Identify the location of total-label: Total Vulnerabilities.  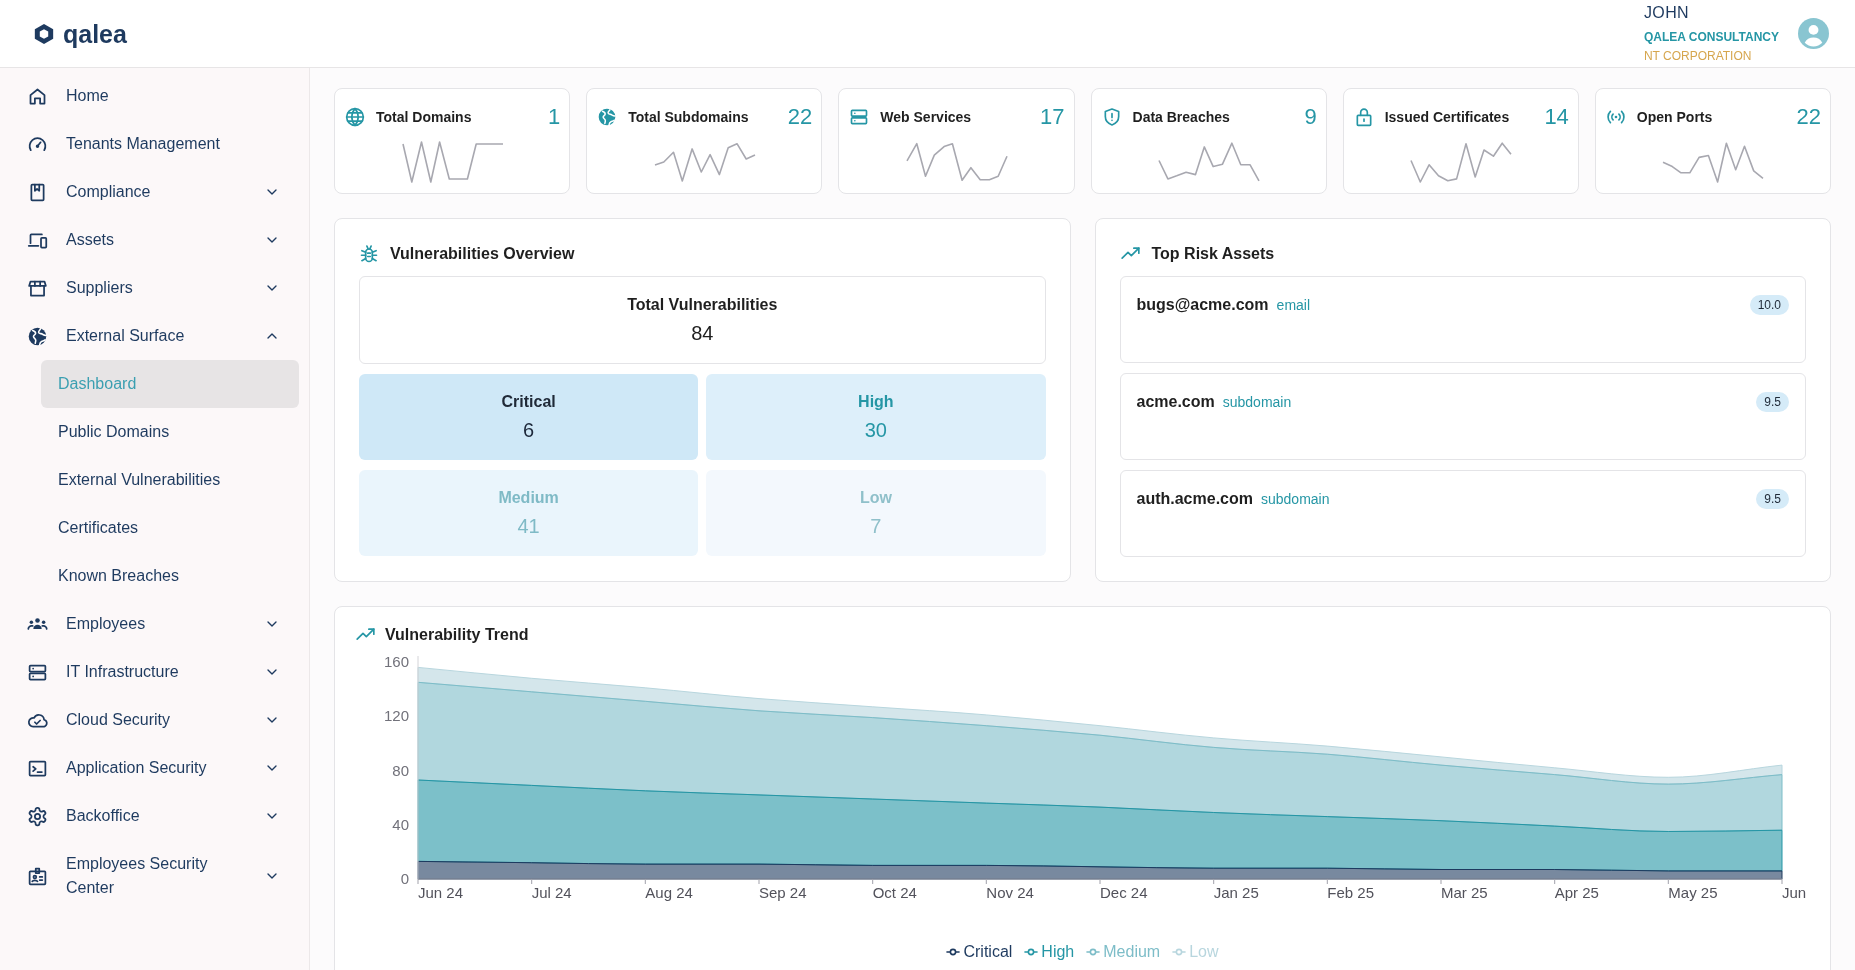
(702, 304).